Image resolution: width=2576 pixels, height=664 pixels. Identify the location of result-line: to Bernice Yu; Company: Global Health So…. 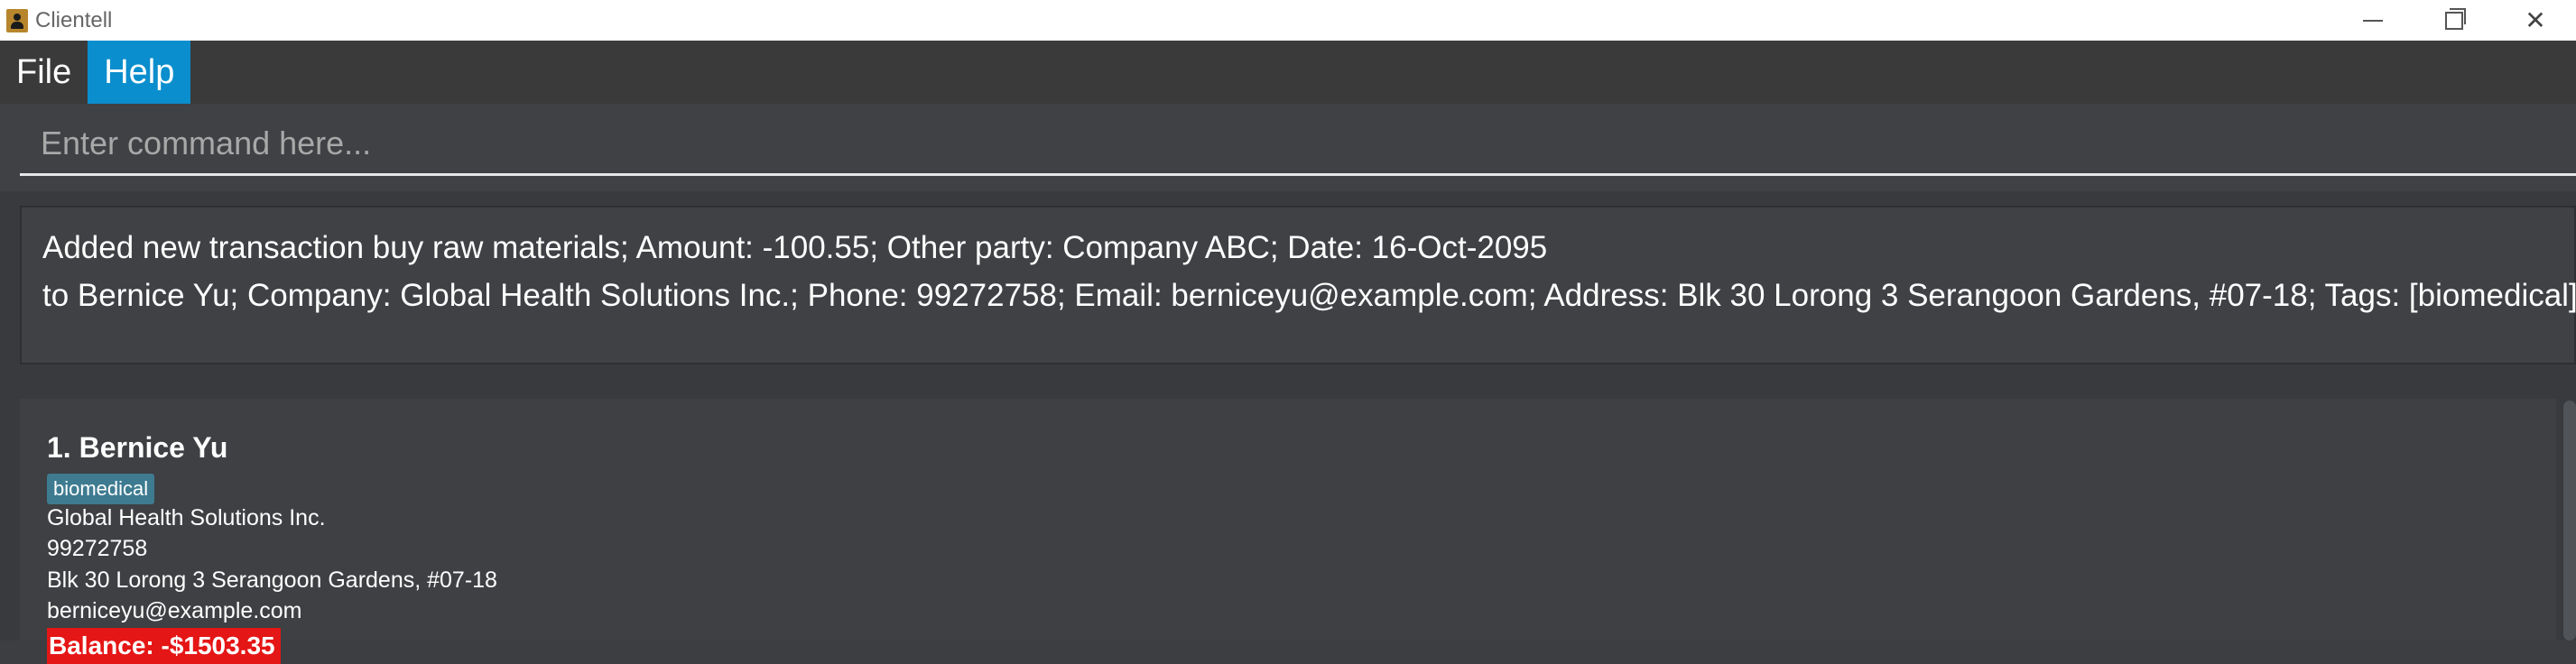
(1309, 295).